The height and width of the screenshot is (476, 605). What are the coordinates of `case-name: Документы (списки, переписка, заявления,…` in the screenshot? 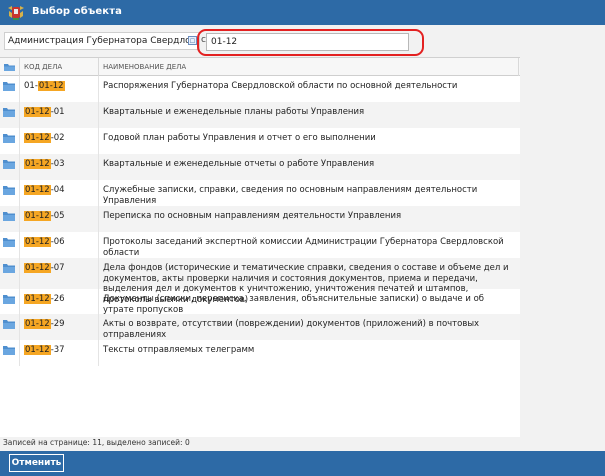 It's located at (294, 304).